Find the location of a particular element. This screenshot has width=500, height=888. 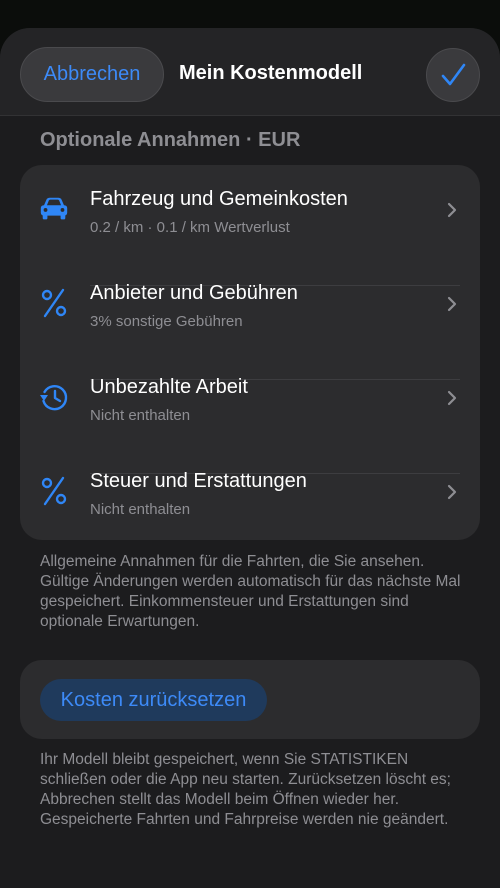

reset-costs-button: Kosten zurücksetzen is located at coordinates (153, 700).